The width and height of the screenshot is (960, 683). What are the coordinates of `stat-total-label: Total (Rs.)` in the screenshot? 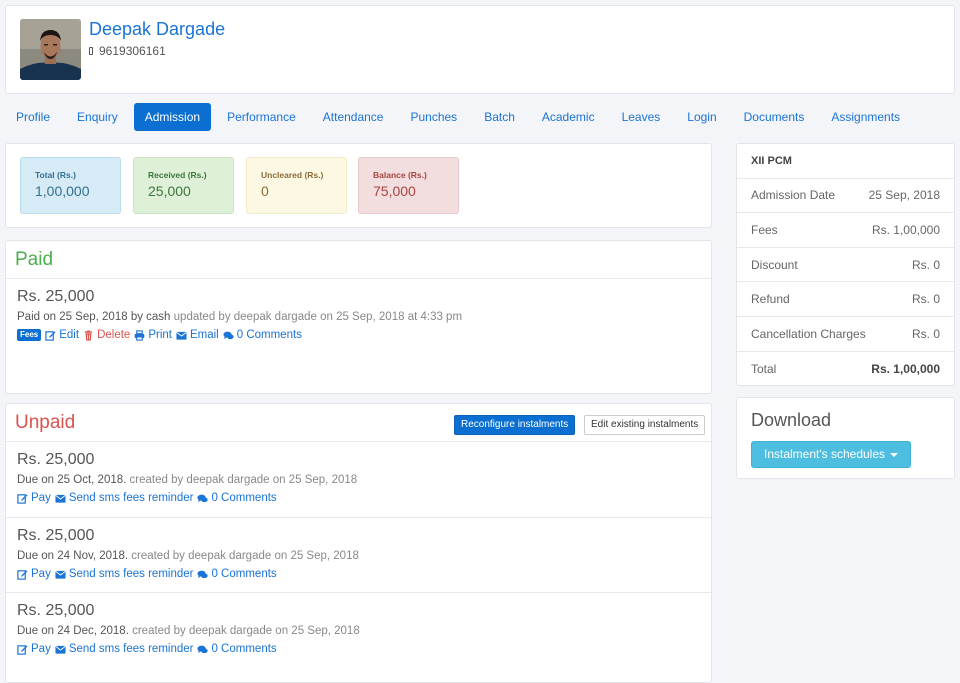 It's located at (55, 175).